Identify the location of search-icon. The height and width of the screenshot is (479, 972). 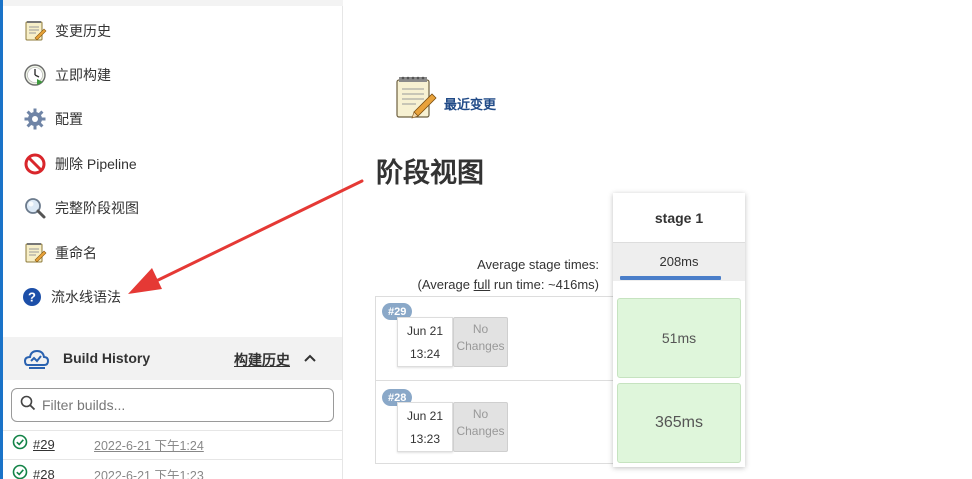
(28, 405).